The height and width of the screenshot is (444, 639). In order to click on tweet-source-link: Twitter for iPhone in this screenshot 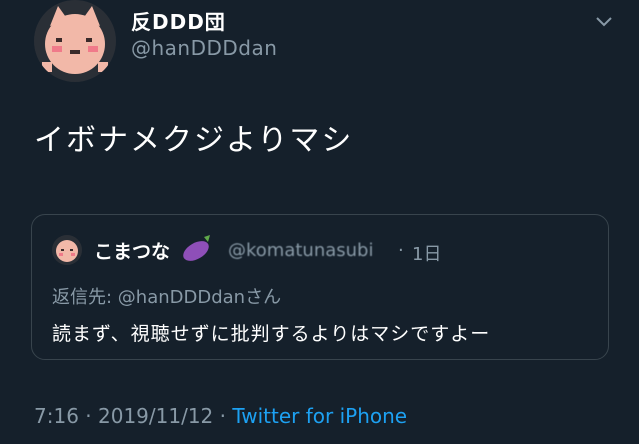, I will do `click(319, 416)`.